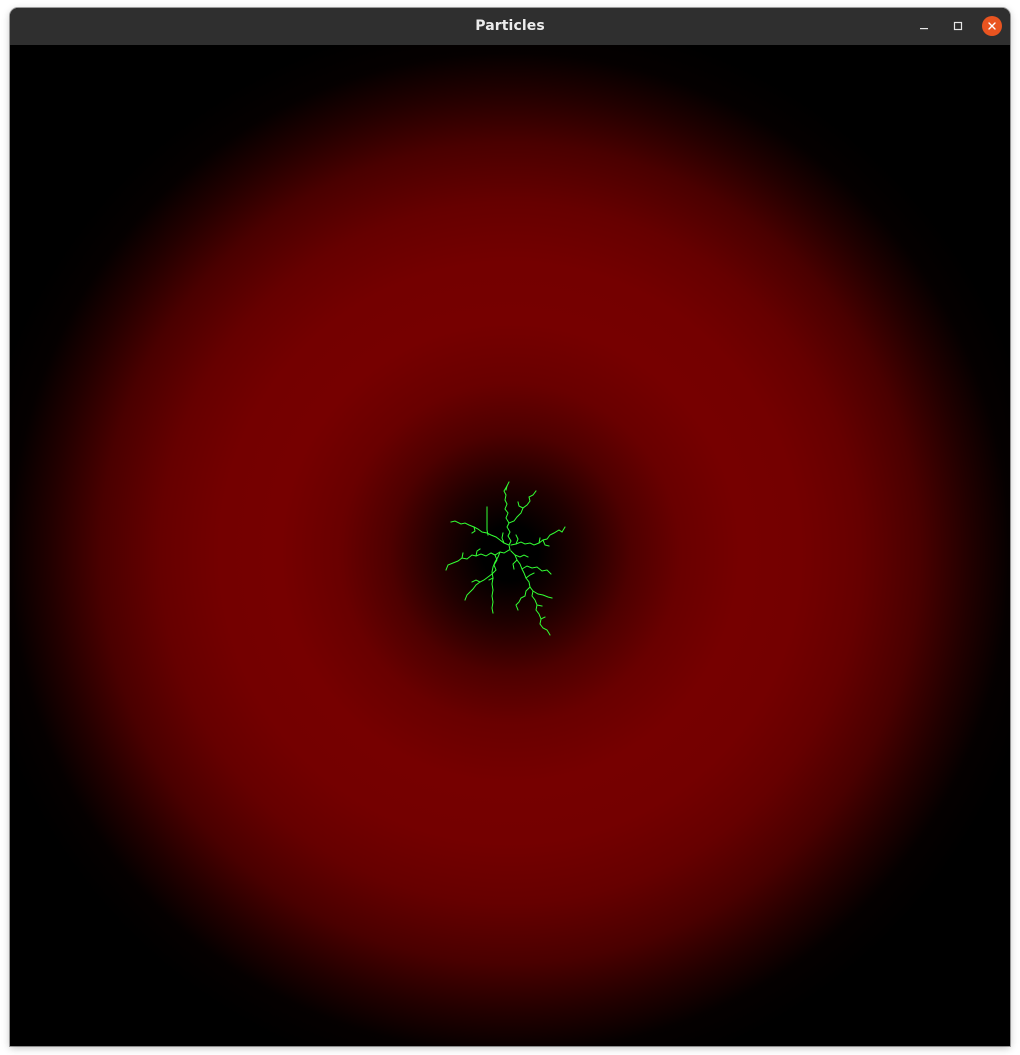  I want to click on maximize-icon, so click(958, 26).